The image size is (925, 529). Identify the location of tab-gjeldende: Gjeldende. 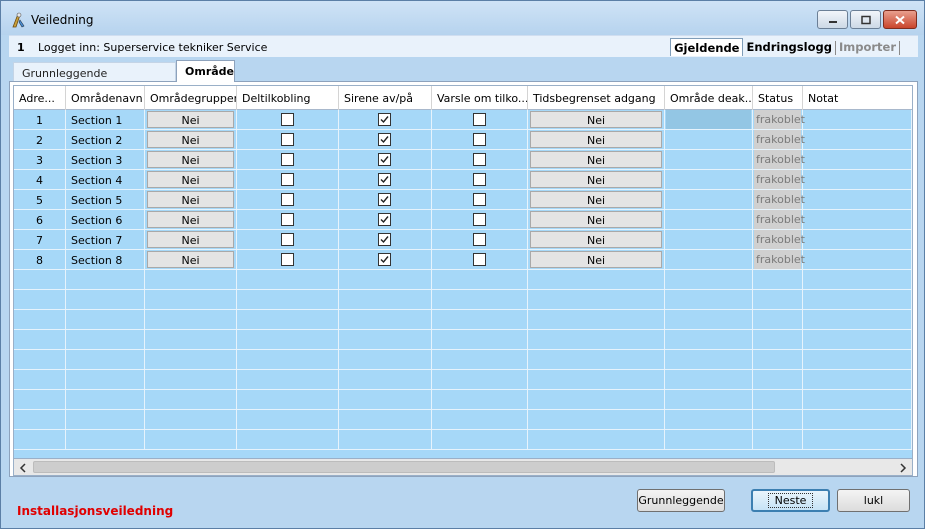
(707, 47).